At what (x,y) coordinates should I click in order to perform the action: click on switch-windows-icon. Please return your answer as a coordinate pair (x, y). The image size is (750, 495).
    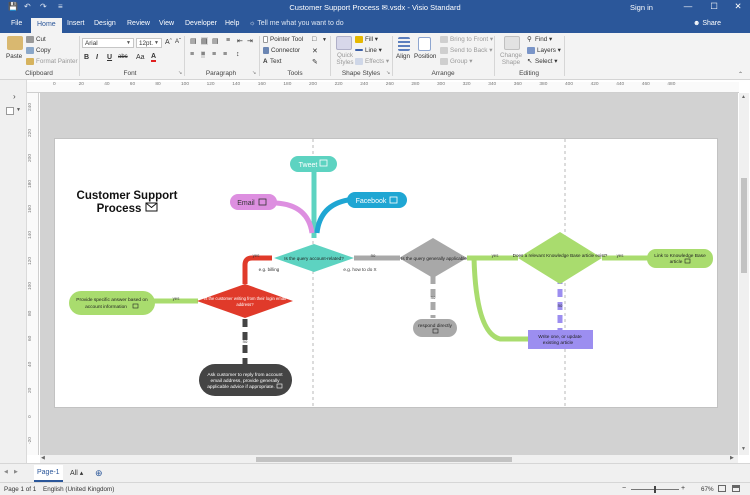
    Looking at the image, I should click on (736, 488).